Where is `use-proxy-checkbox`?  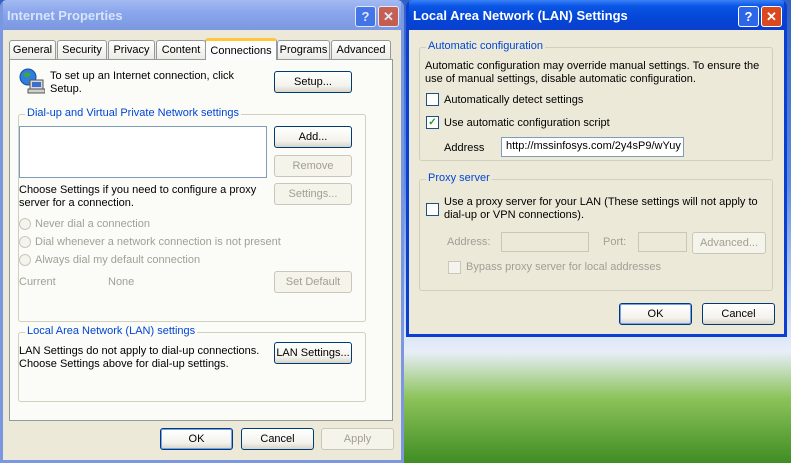
use-proxy-checkbox is located at coordinates (432, 209).